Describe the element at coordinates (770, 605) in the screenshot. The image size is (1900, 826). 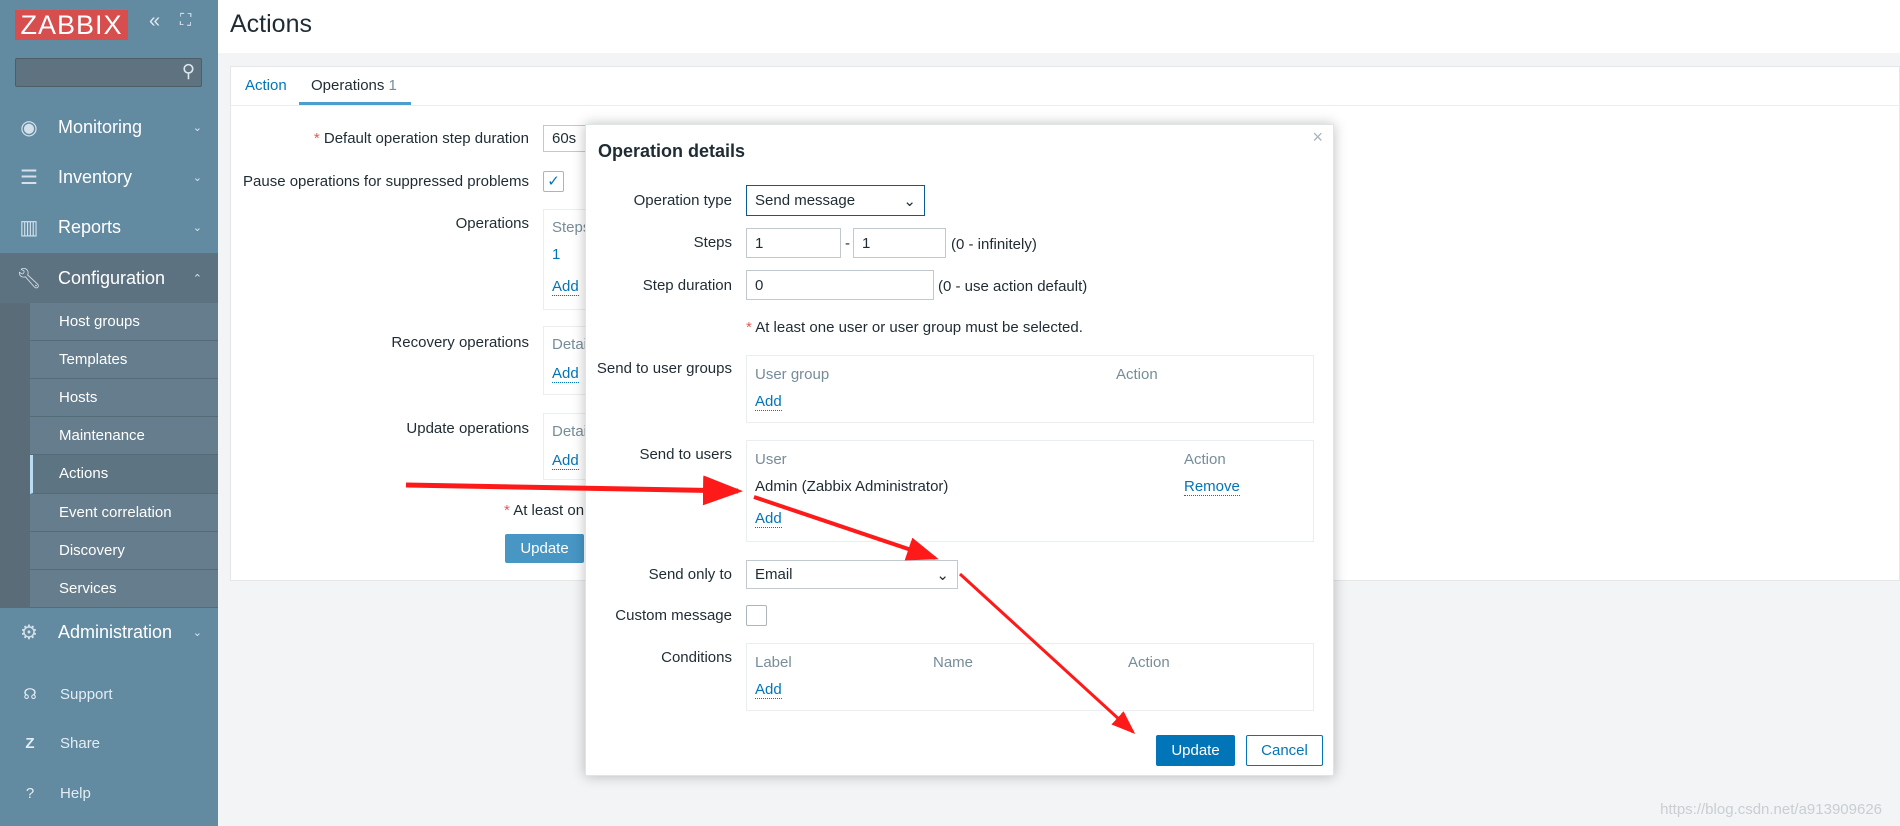
I see `annotation-arrows` at that location.